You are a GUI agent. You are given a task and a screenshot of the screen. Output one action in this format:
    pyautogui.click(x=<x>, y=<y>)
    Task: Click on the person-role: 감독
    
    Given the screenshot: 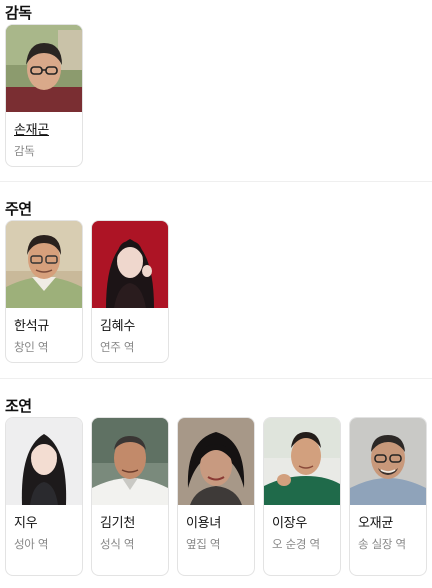 What is the action you would take?
    pyautogui.click(x=24, y=151)
    